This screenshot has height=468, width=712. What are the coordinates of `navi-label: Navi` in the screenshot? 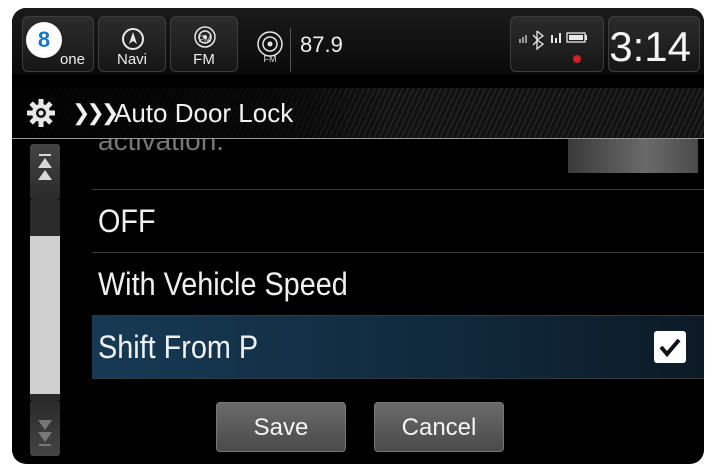 It's located at (131, 59).